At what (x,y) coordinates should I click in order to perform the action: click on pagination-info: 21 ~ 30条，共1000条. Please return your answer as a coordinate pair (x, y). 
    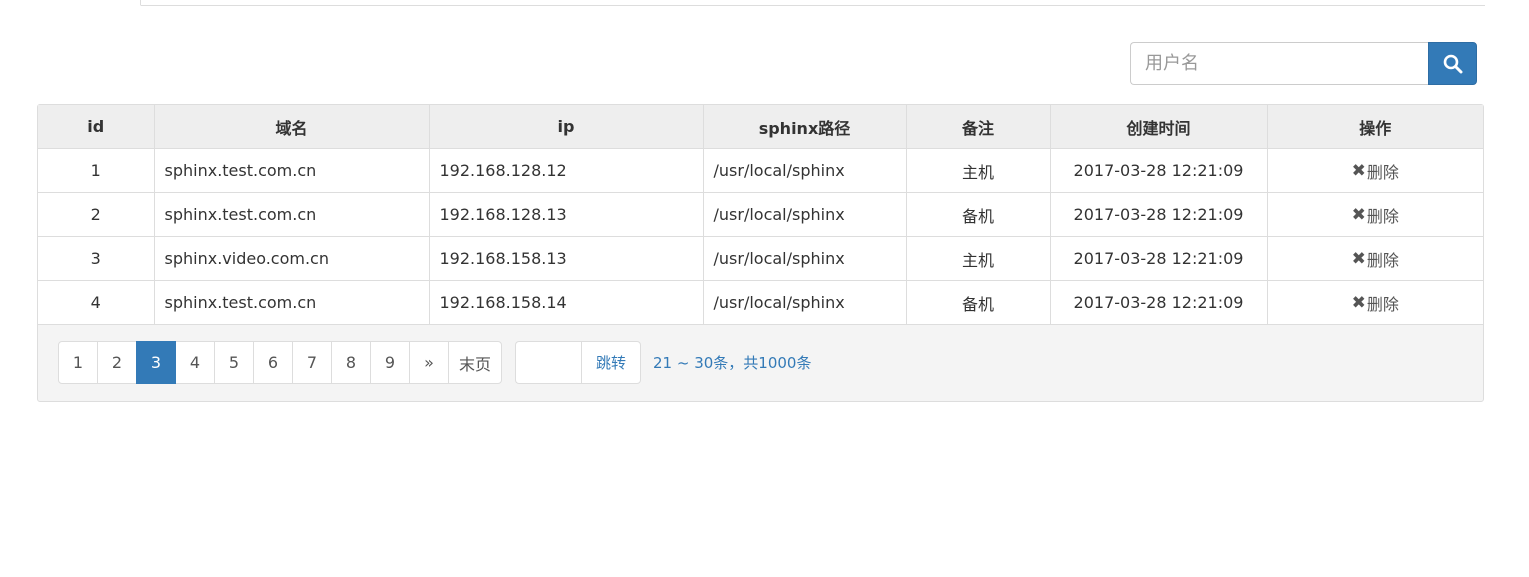
    Looking at the image, I should click on (732, 363).